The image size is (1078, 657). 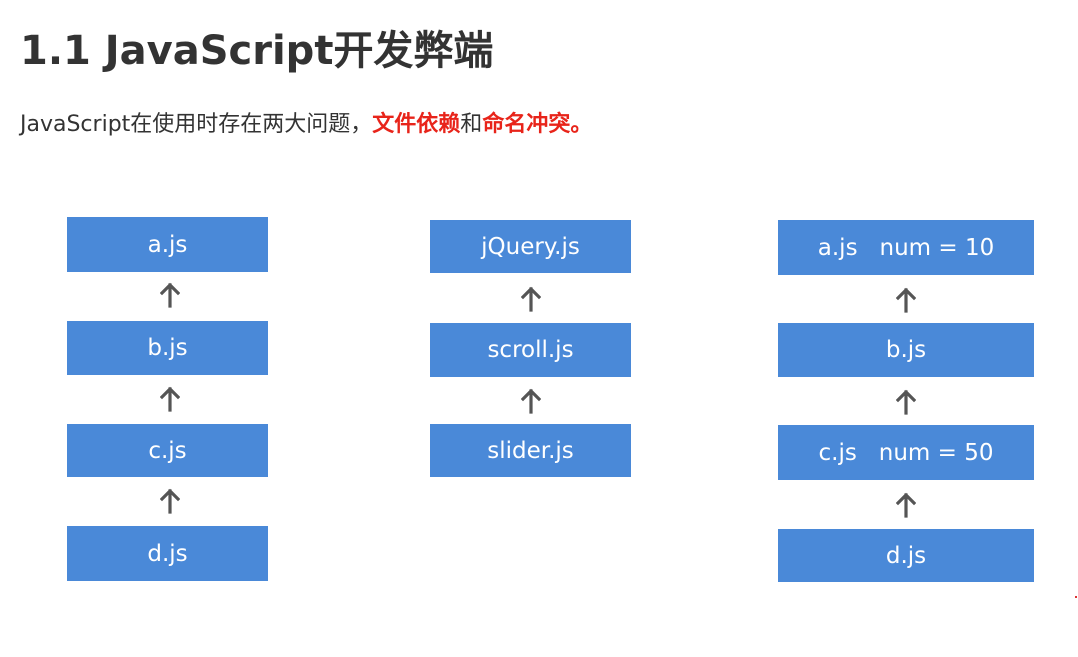 I want to click on intro-middle: 和, so click(x=471, y=124).